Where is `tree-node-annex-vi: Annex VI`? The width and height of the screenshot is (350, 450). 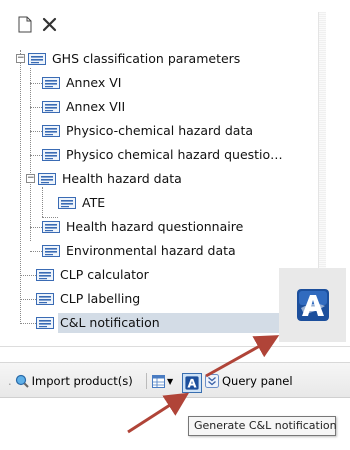
tree-node-annex-vi: Annex VI is located at coordinates (162, 83).